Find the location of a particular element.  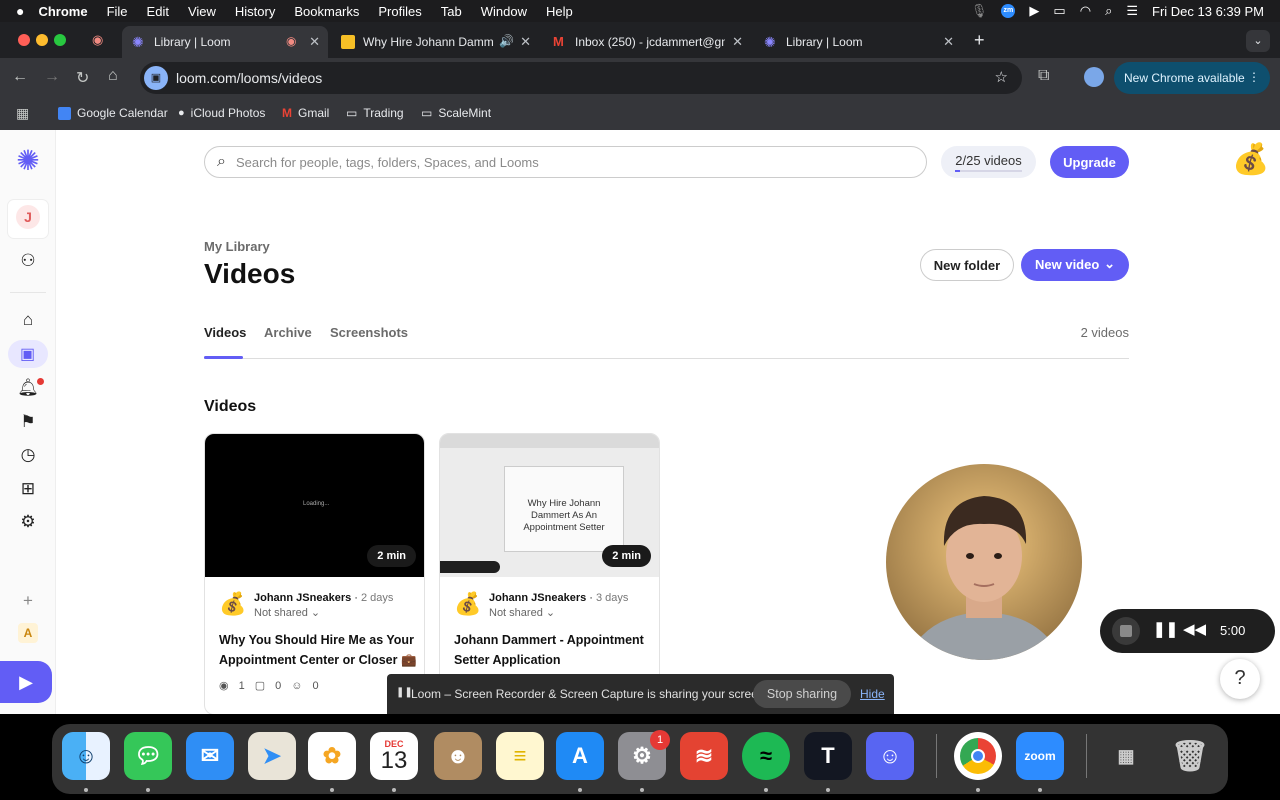

zoom-window-button is located at coordinates (60, 40).